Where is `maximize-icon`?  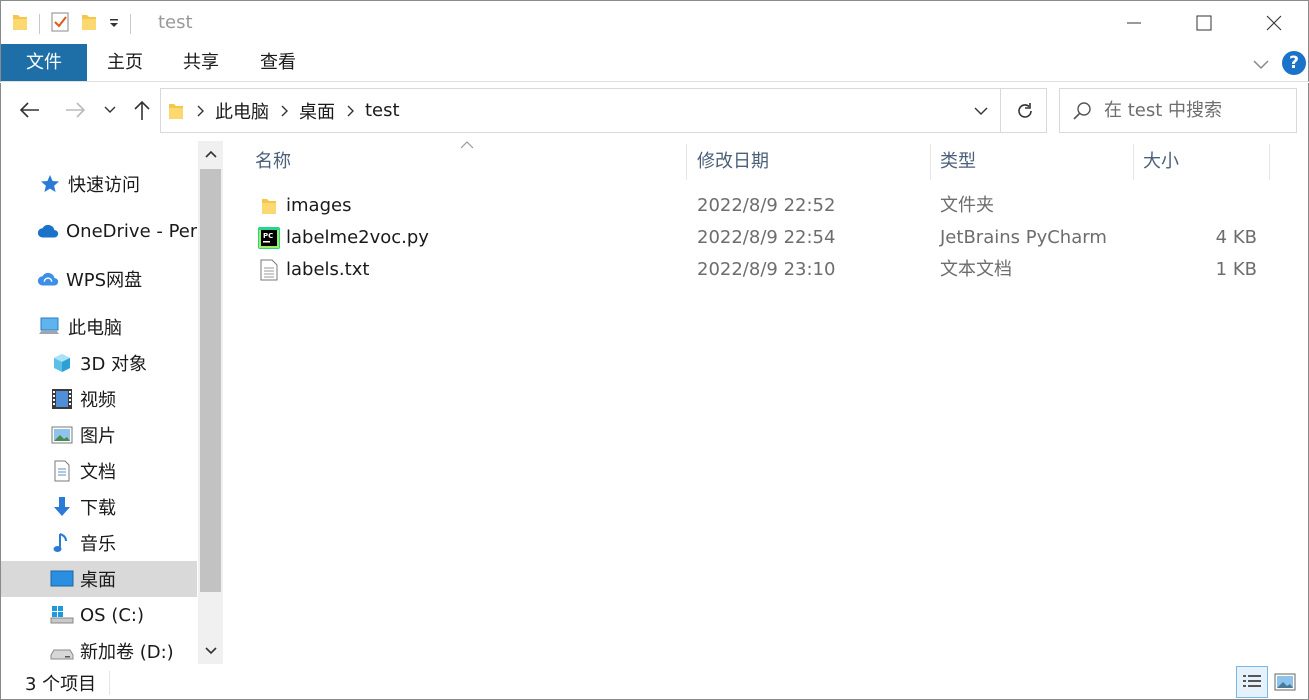
maximize-icon is located at coordinates (1204, 23).